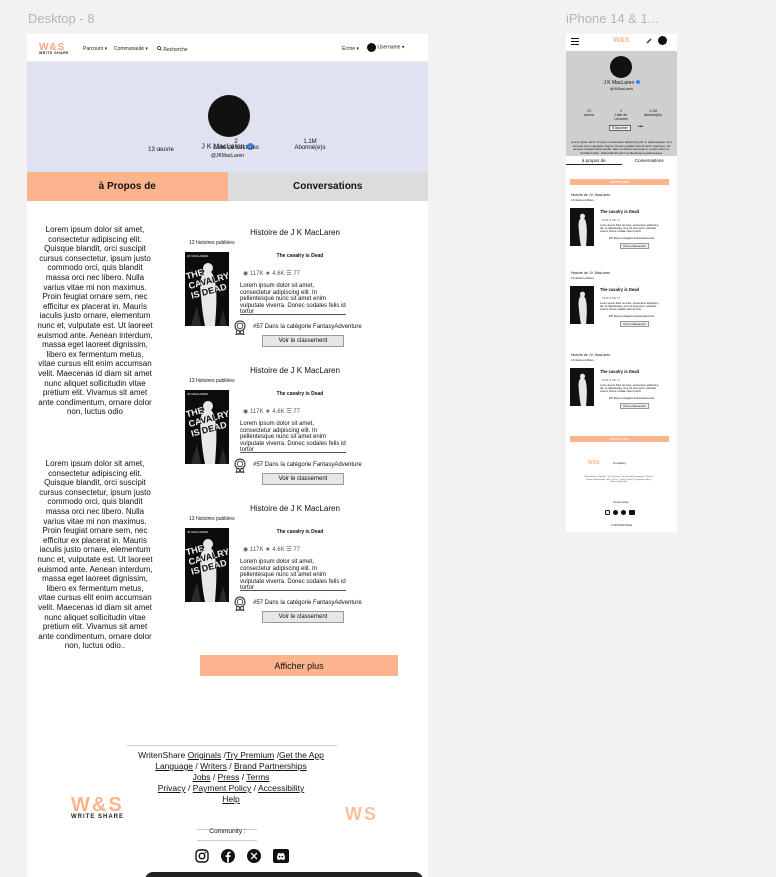  Describe the element at coordinates (649, 41) in the screenshot. I see `pen-icon` at that location.